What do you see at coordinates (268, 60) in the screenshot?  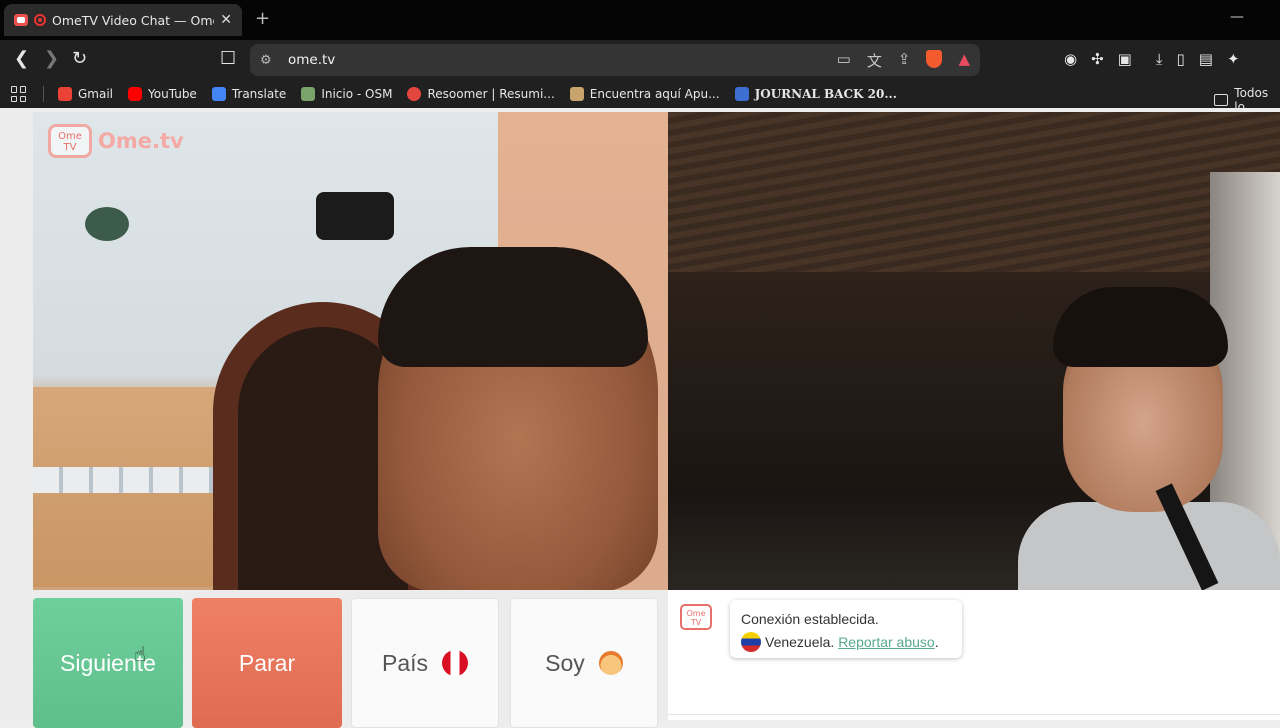 I see `site-settings-icon: ⚙` at bounding box center [268, 60].